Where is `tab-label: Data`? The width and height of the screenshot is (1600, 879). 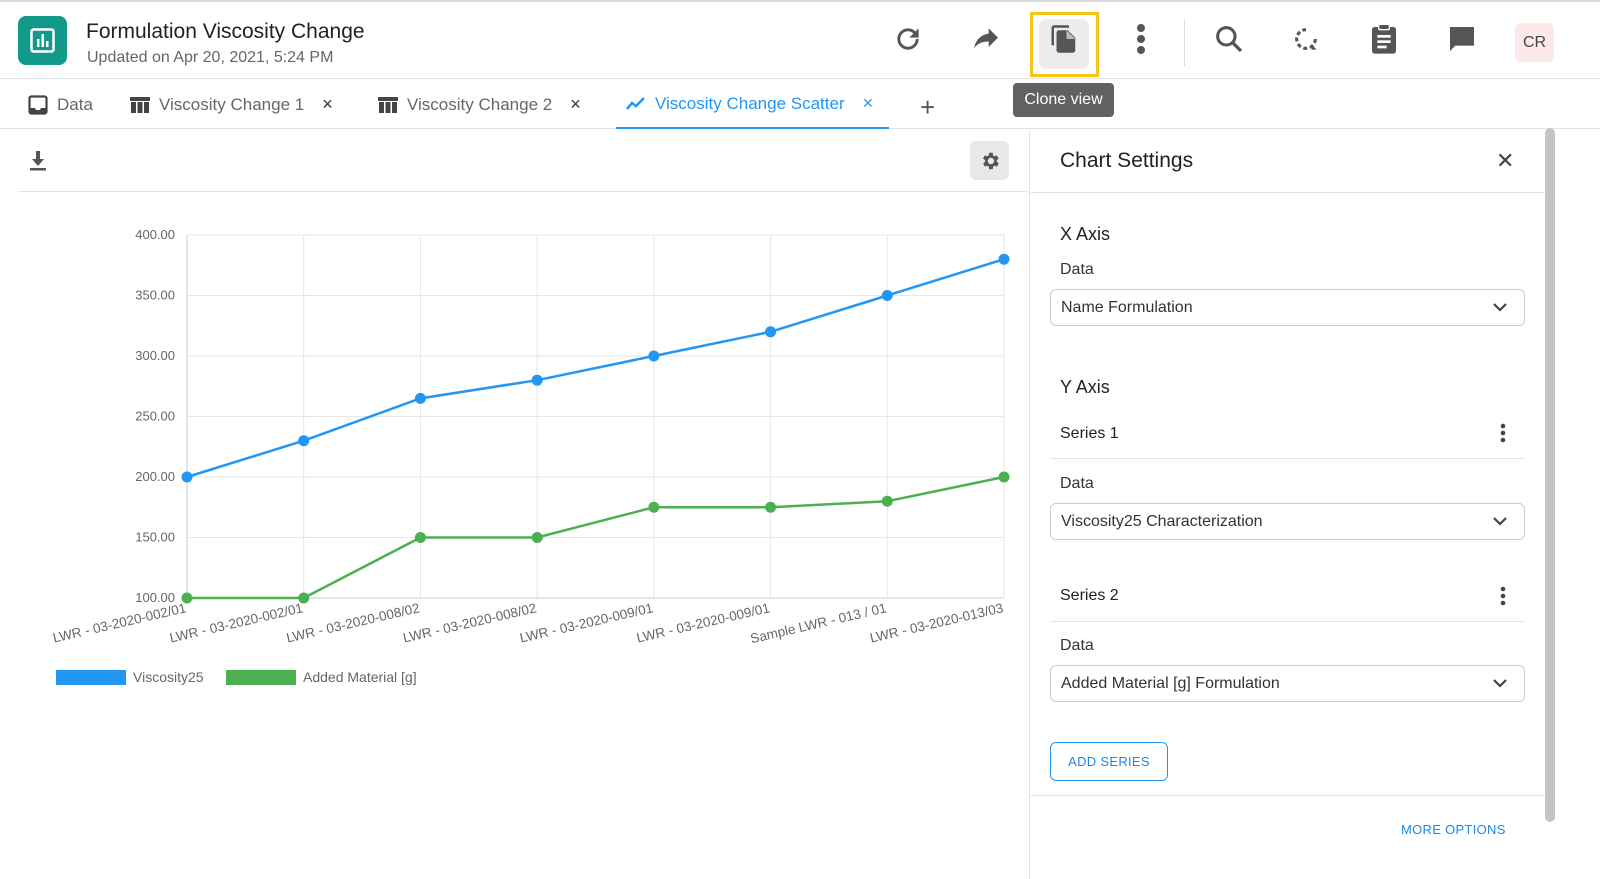 tab-label: Data is located at coordinates (75, 104).